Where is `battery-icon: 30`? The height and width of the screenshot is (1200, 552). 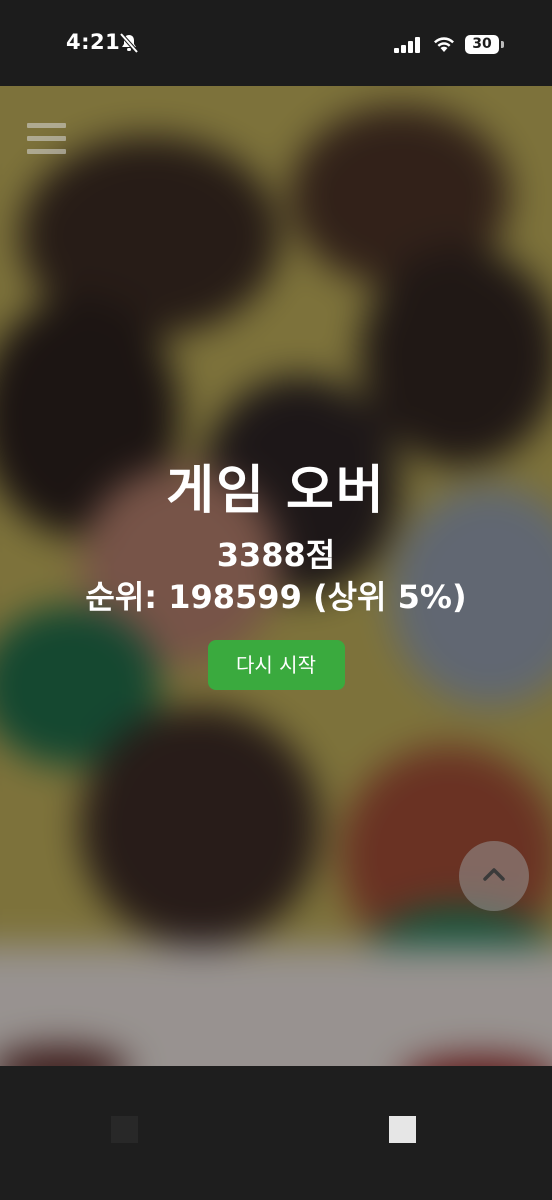 battery-icon: 30 is located at coordinates (482, 44).